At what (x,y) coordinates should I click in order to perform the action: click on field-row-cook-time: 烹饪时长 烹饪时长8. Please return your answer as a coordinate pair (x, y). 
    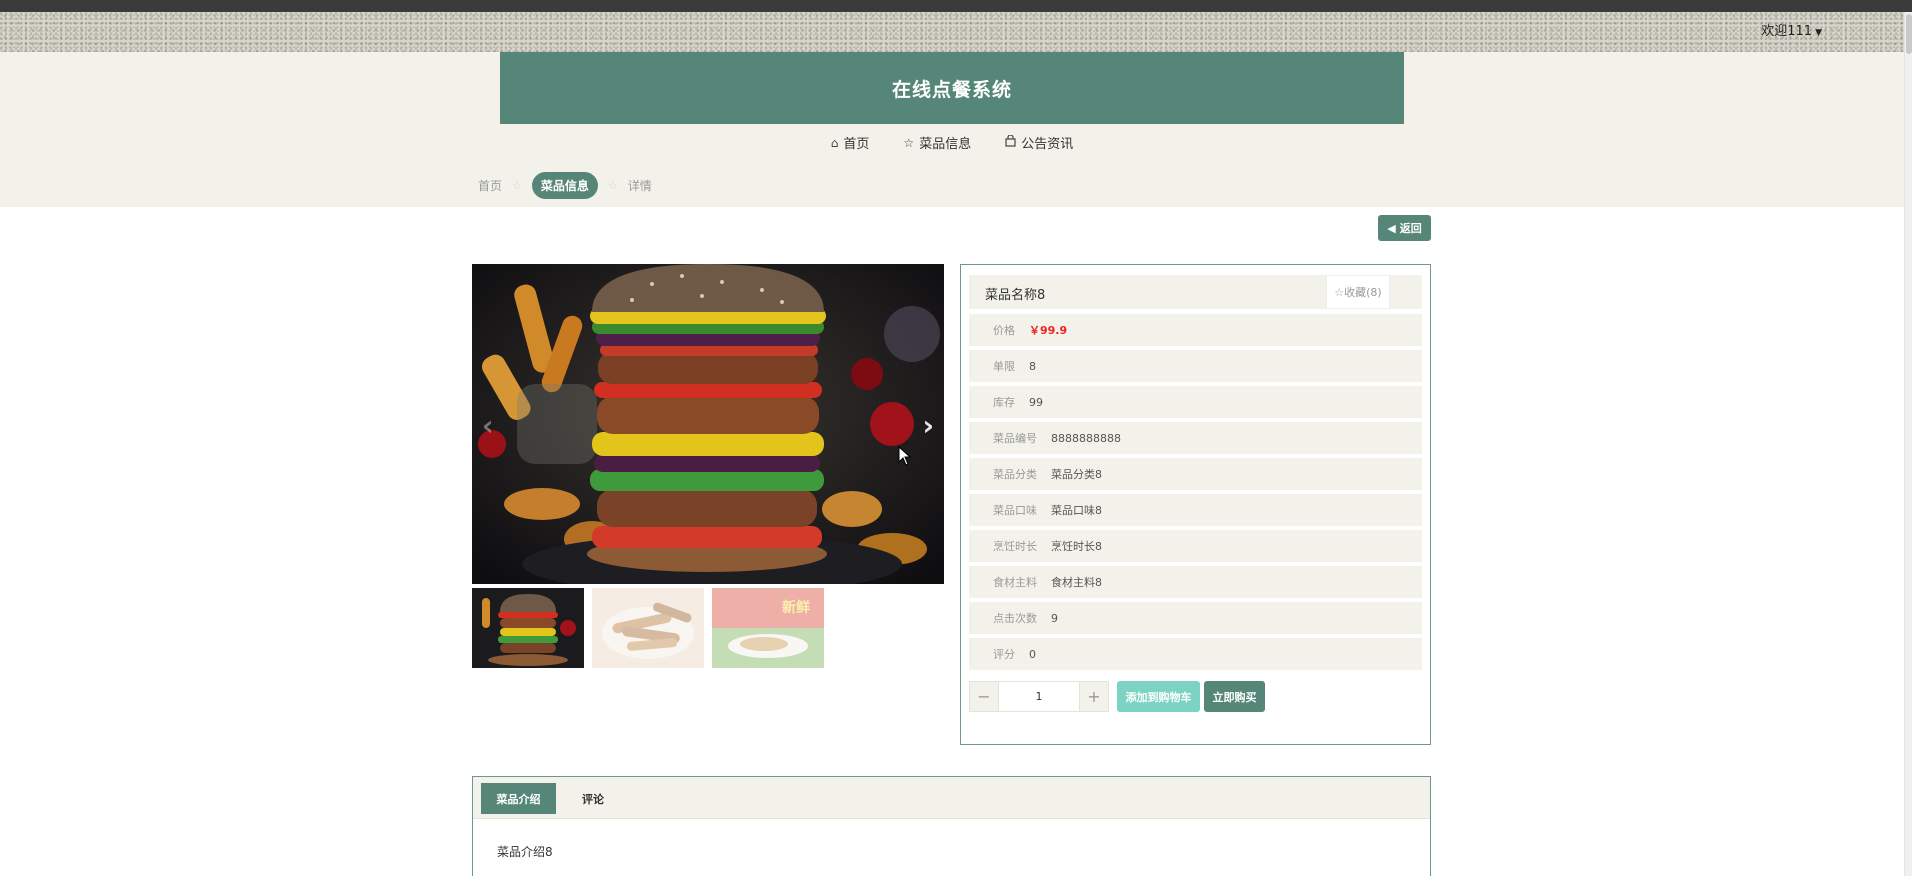
    Looking at the image, I should click on (1195, 546).